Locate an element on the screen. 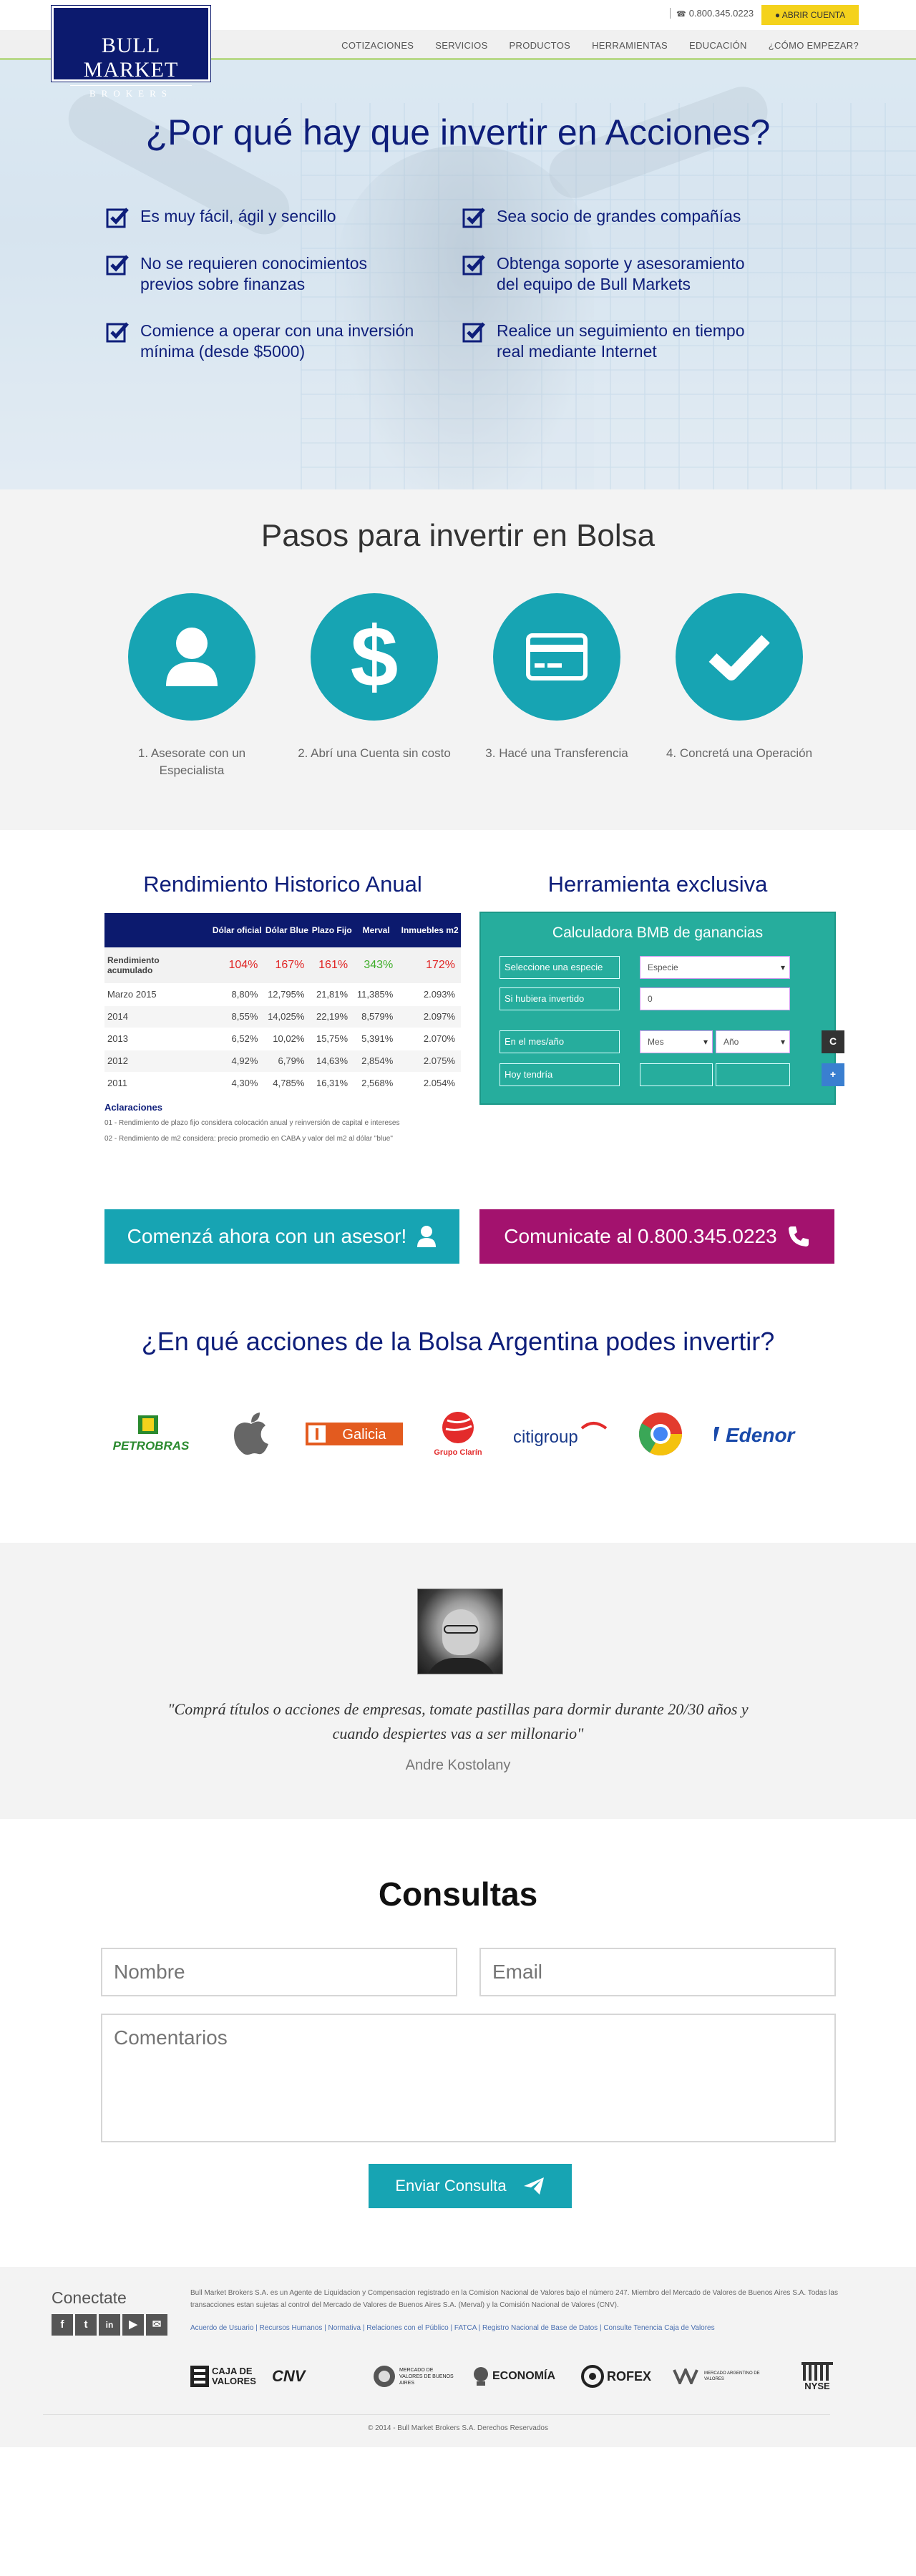 The image size is (916, 2576). facebook-icon: f is located at coordinates (62, 2325).